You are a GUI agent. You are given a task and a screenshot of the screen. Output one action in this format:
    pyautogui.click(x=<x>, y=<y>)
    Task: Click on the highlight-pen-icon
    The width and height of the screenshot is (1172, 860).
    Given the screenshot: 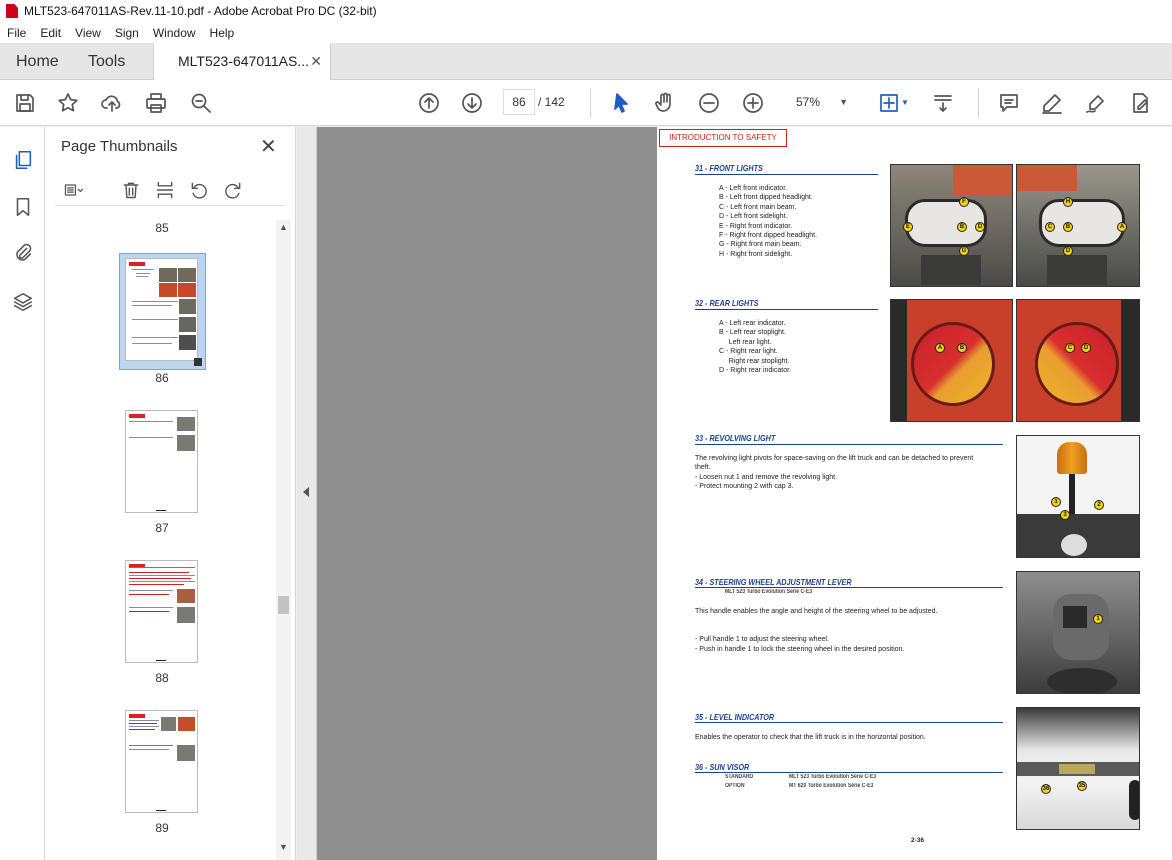 What is the action you would take?
    pyautogui.click(x=1052, y=103)
    